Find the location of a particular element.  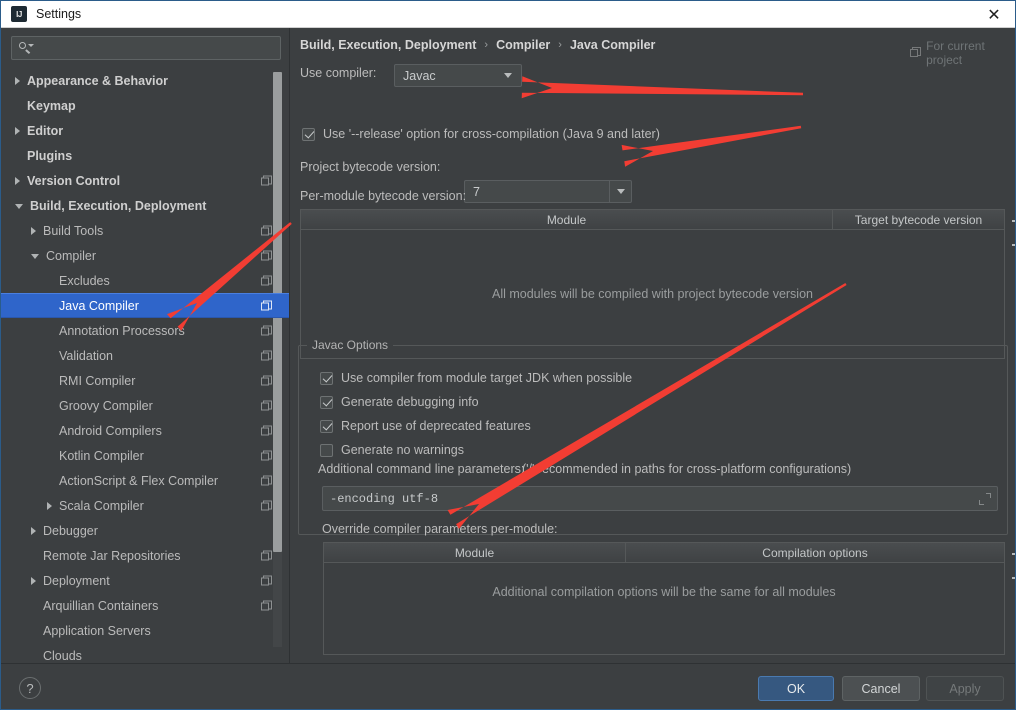

use-compiler-row: Use compiler: is located at coordinates (338, 73).